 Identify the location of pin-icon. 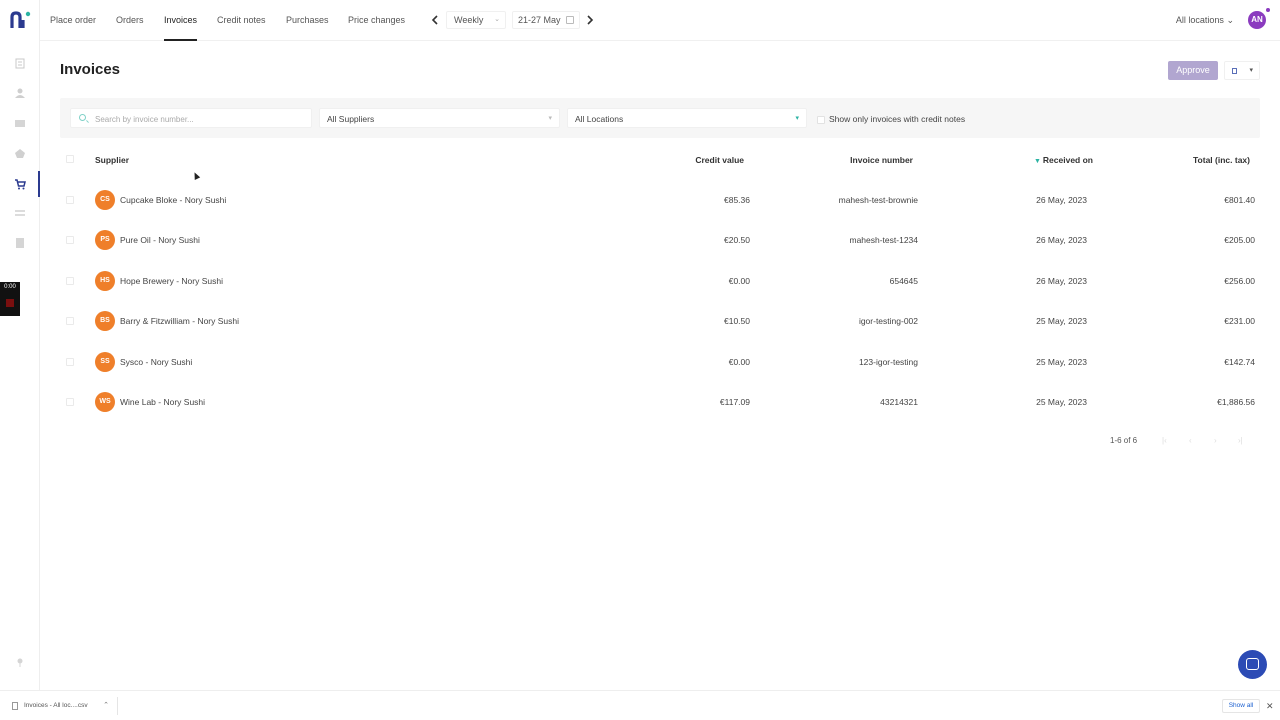
(20, 662).